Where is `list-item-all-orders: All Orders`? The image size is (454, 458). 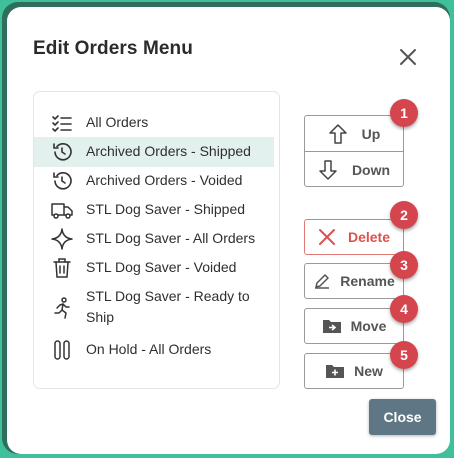 list-item-all-orders: All Orders is located at coordinates (154, 123).